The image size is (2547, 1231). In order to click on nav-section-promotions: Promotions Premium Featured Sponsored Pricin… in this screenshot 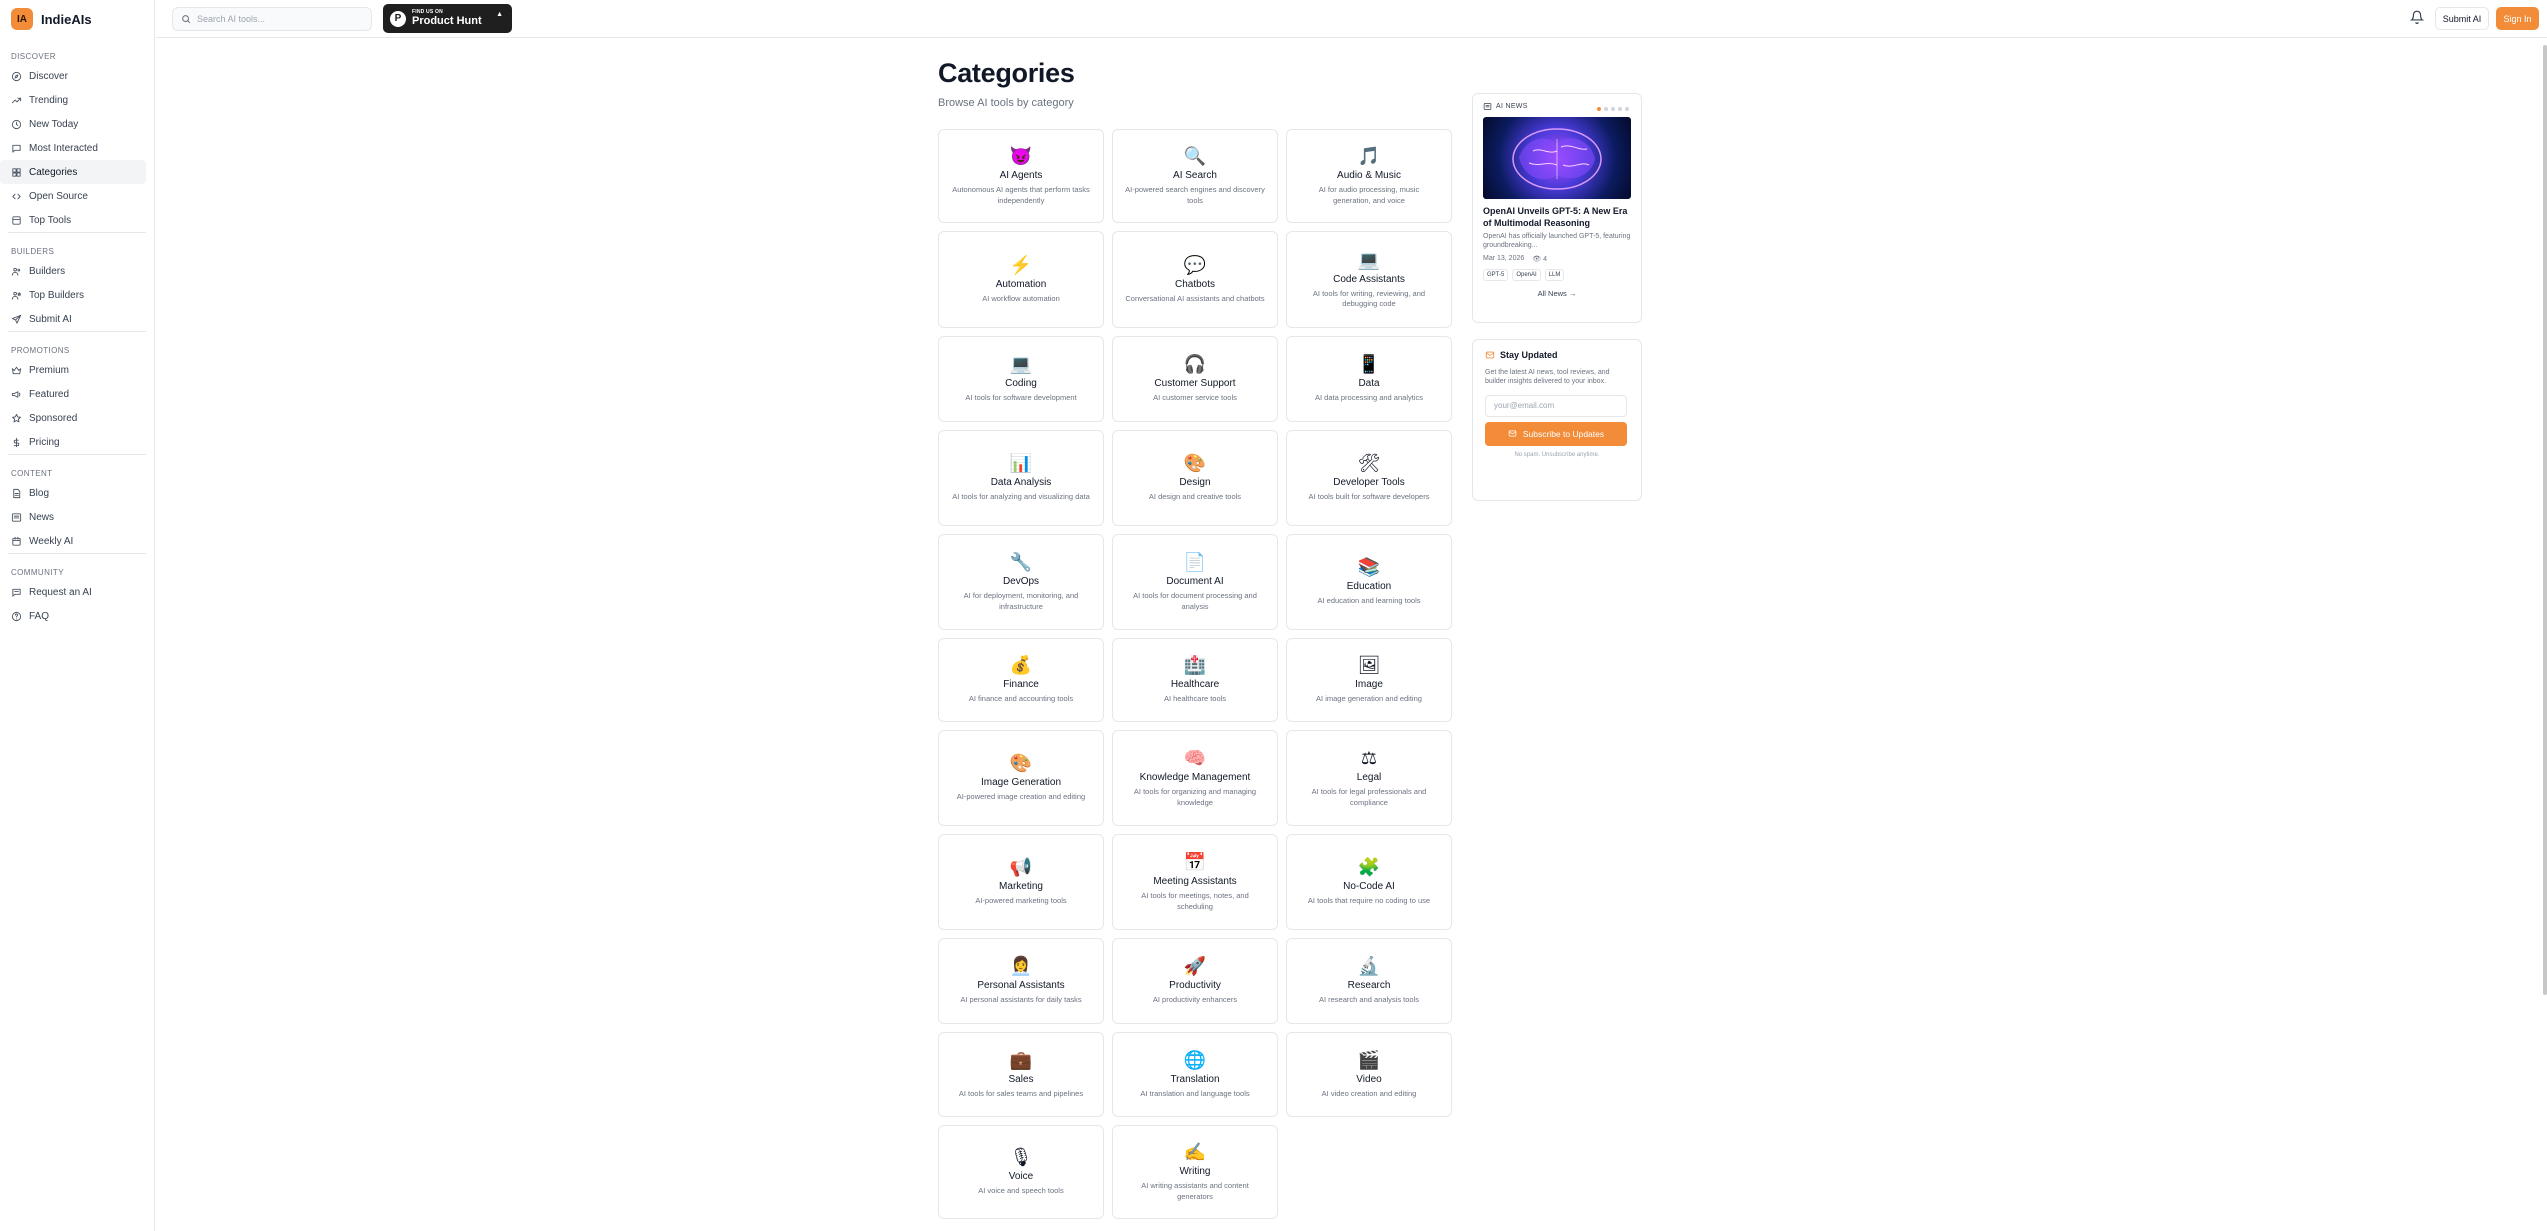, I will do `click(77, 392)`.